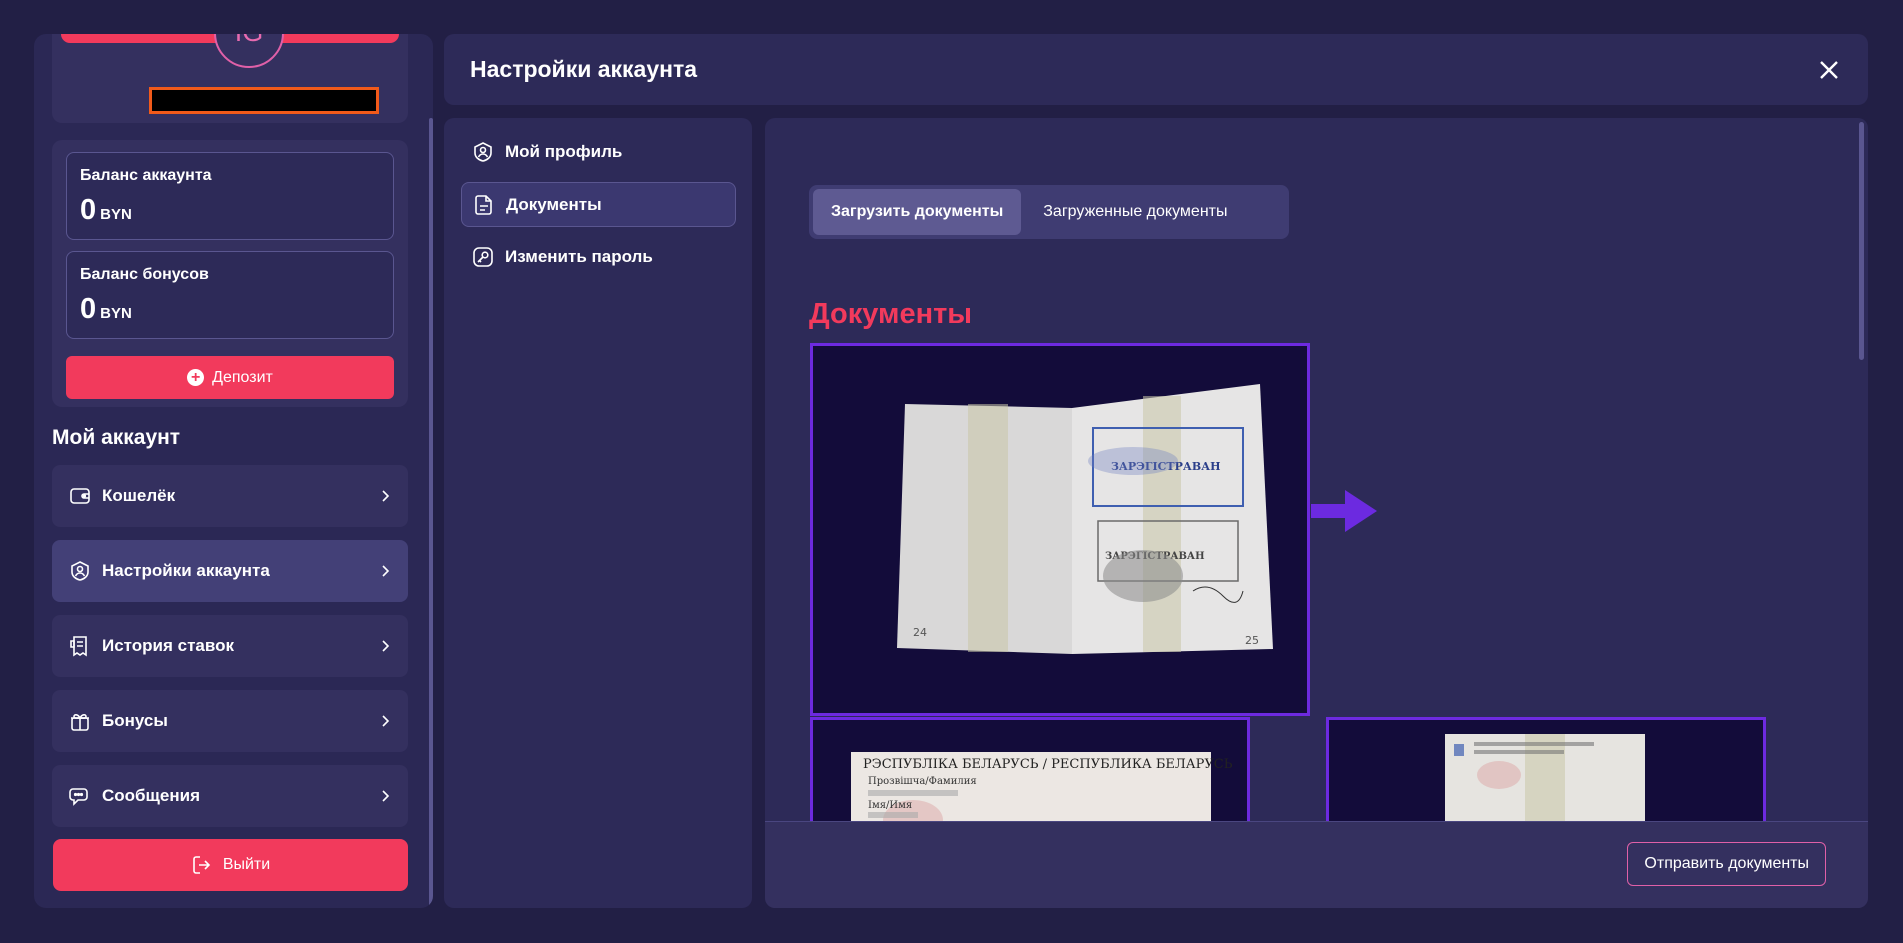 The width and height of the screenshot is (1903, 943). What do you see at coordinates (151, 795) in the screenshot?
I see `menu-item-label: Сообщения` at bounding box center [151, 795].